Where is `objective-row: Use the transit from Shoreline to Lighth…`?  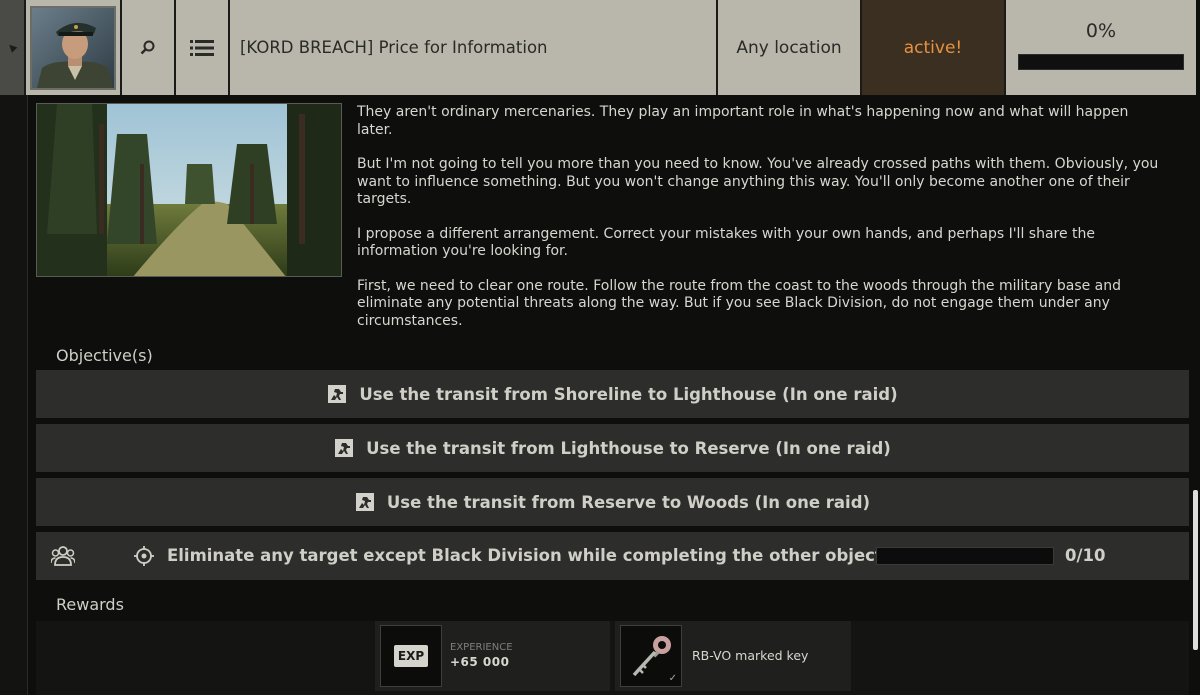
objective-row: Use the transit from Shoreline to Lighth… is located at coordinates (612, 394).